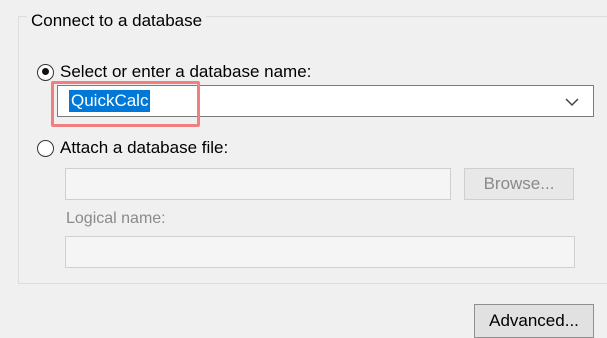  What do you see at coordinates (45, 72) in the screenshot?
I see `radio-select-database` at bounding box center [45, 72].